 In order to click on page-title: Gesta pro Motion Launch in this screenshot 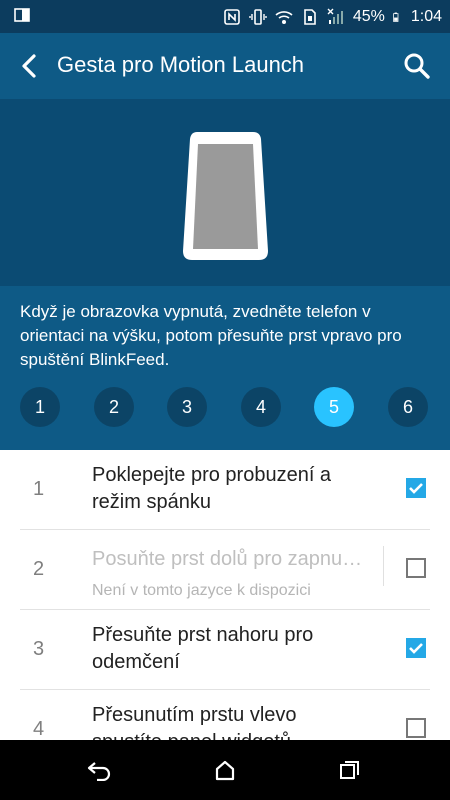, I will do `click(181, 64)`.